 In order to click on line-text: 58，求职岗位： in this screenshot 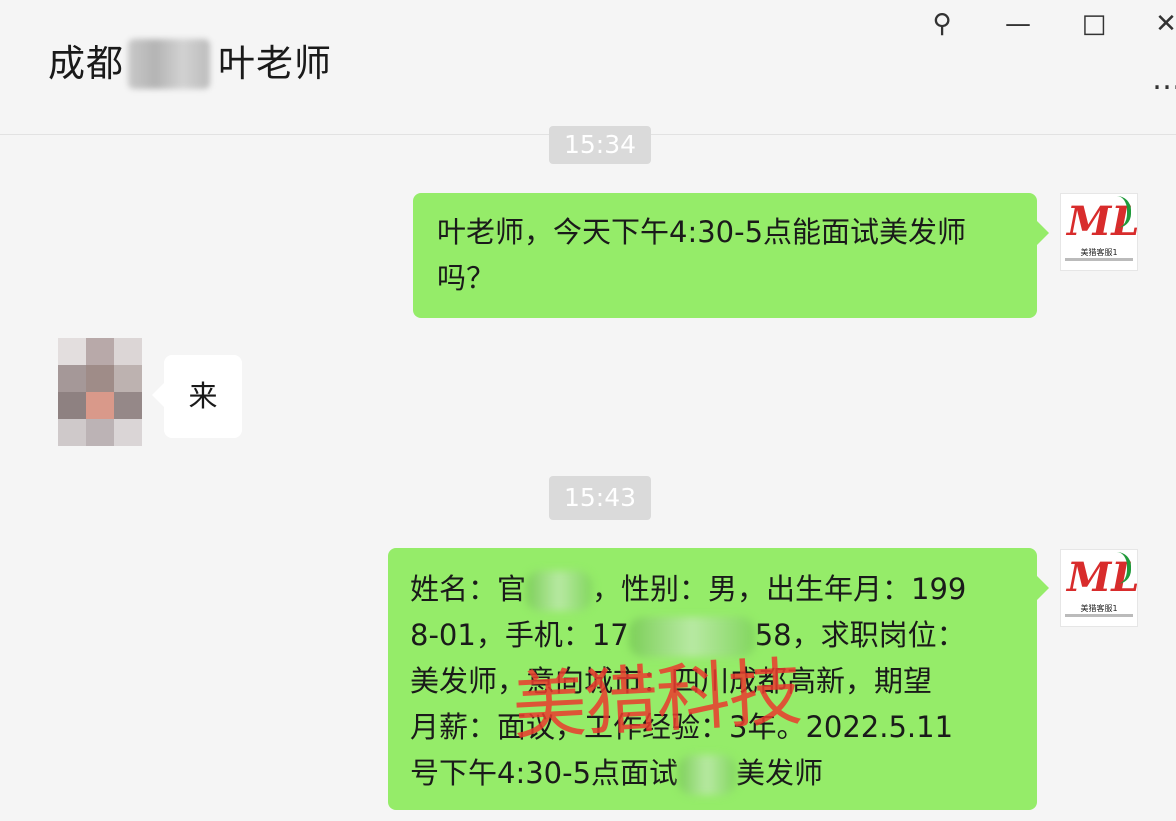, I will do `click(860, 635)`.